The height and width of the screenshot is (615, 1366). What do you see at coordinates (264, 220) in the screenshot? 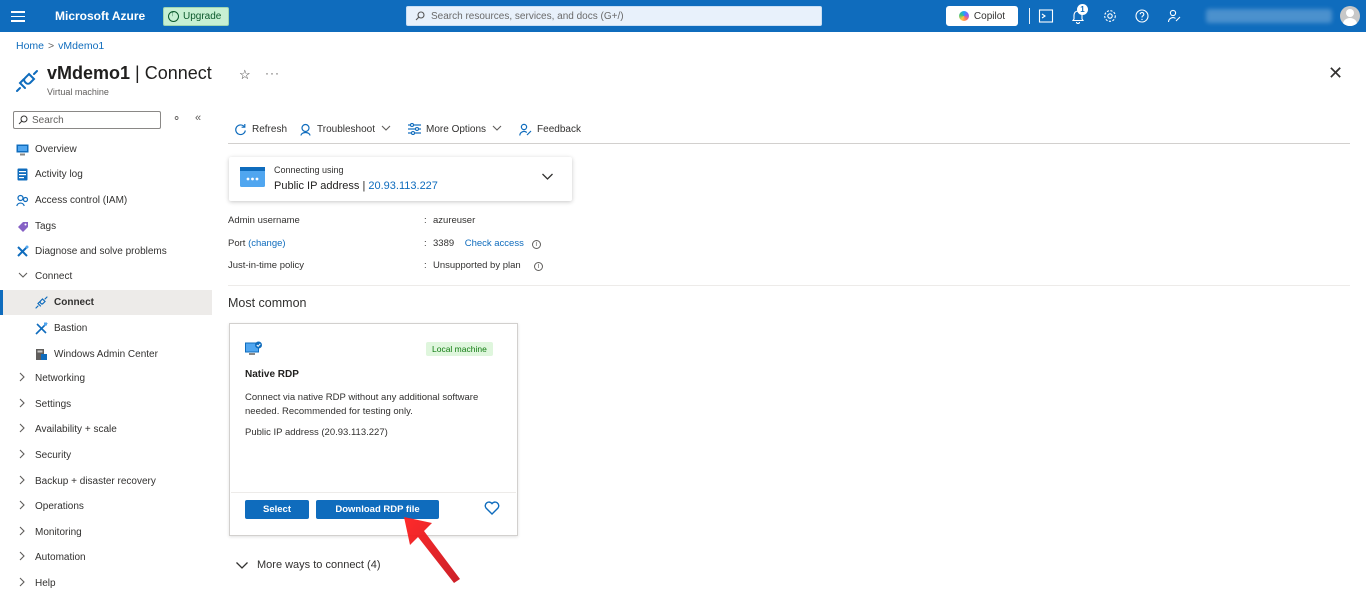
I see `admin-username-label: Admin username` at bounding box center [264, 220].